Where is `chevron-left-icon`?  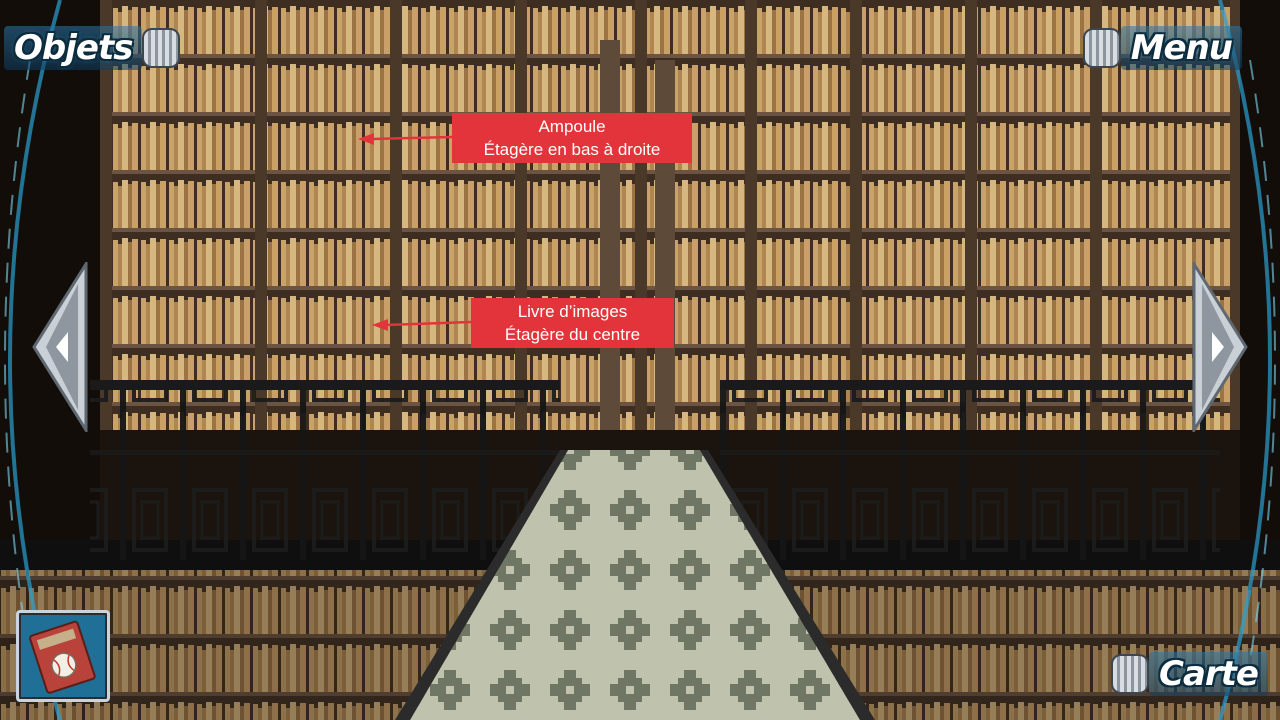 chevron-left-icon is located at coordinates (60, 347).